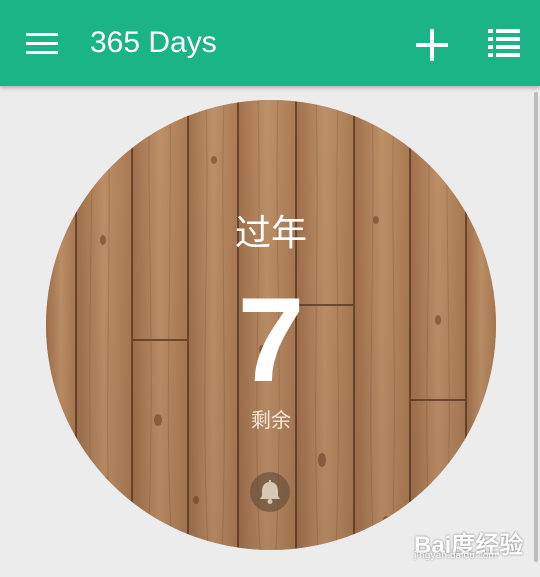 This screenshot has height=577, width=540. Describe the element at coordinates (536, 327) in the screenshot. I see `scrollbar` at that location.